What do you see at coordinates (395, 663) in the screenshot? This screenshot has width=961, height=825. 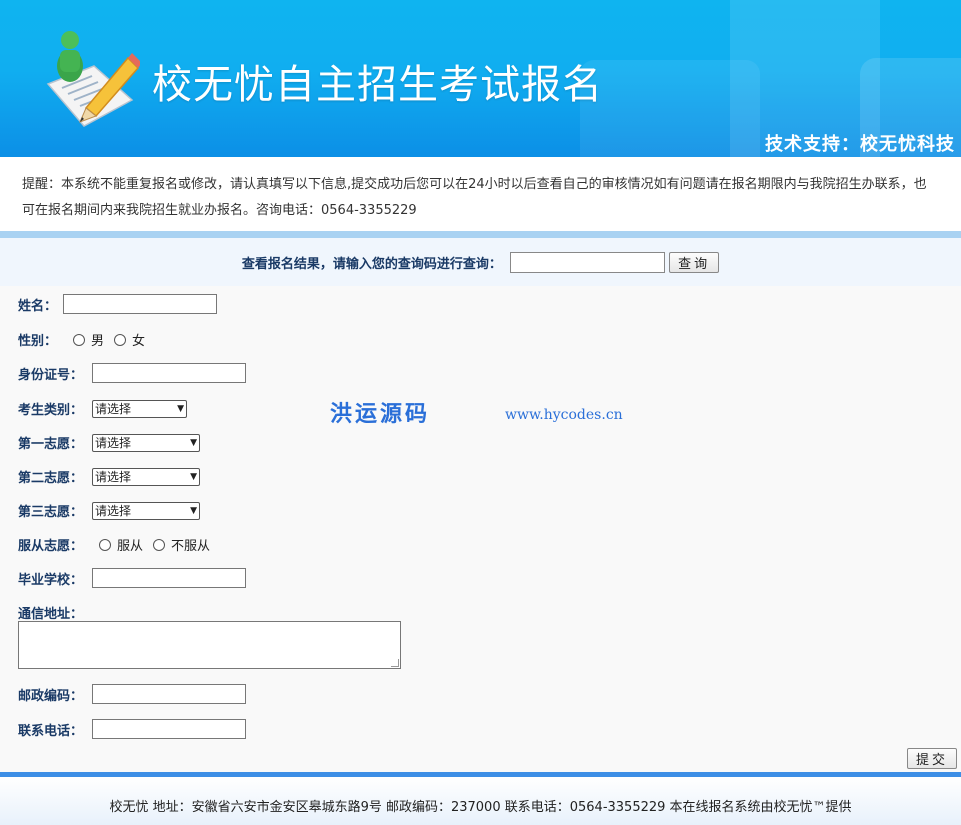 I see `resize-handle-icon` at bounding box center [395, 663].